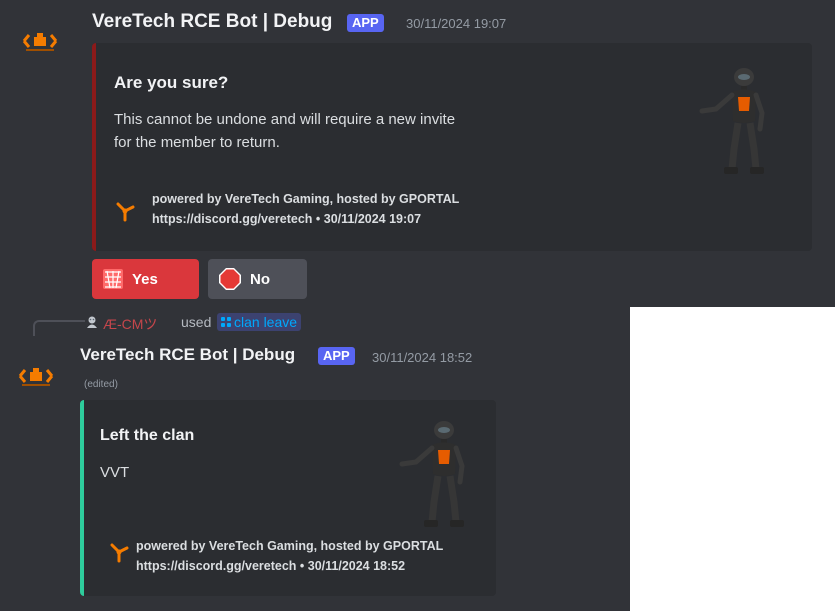  Describe the element at coordinates (101, 384) in the screenshot. I see `edited-label: (edited)` at that location.